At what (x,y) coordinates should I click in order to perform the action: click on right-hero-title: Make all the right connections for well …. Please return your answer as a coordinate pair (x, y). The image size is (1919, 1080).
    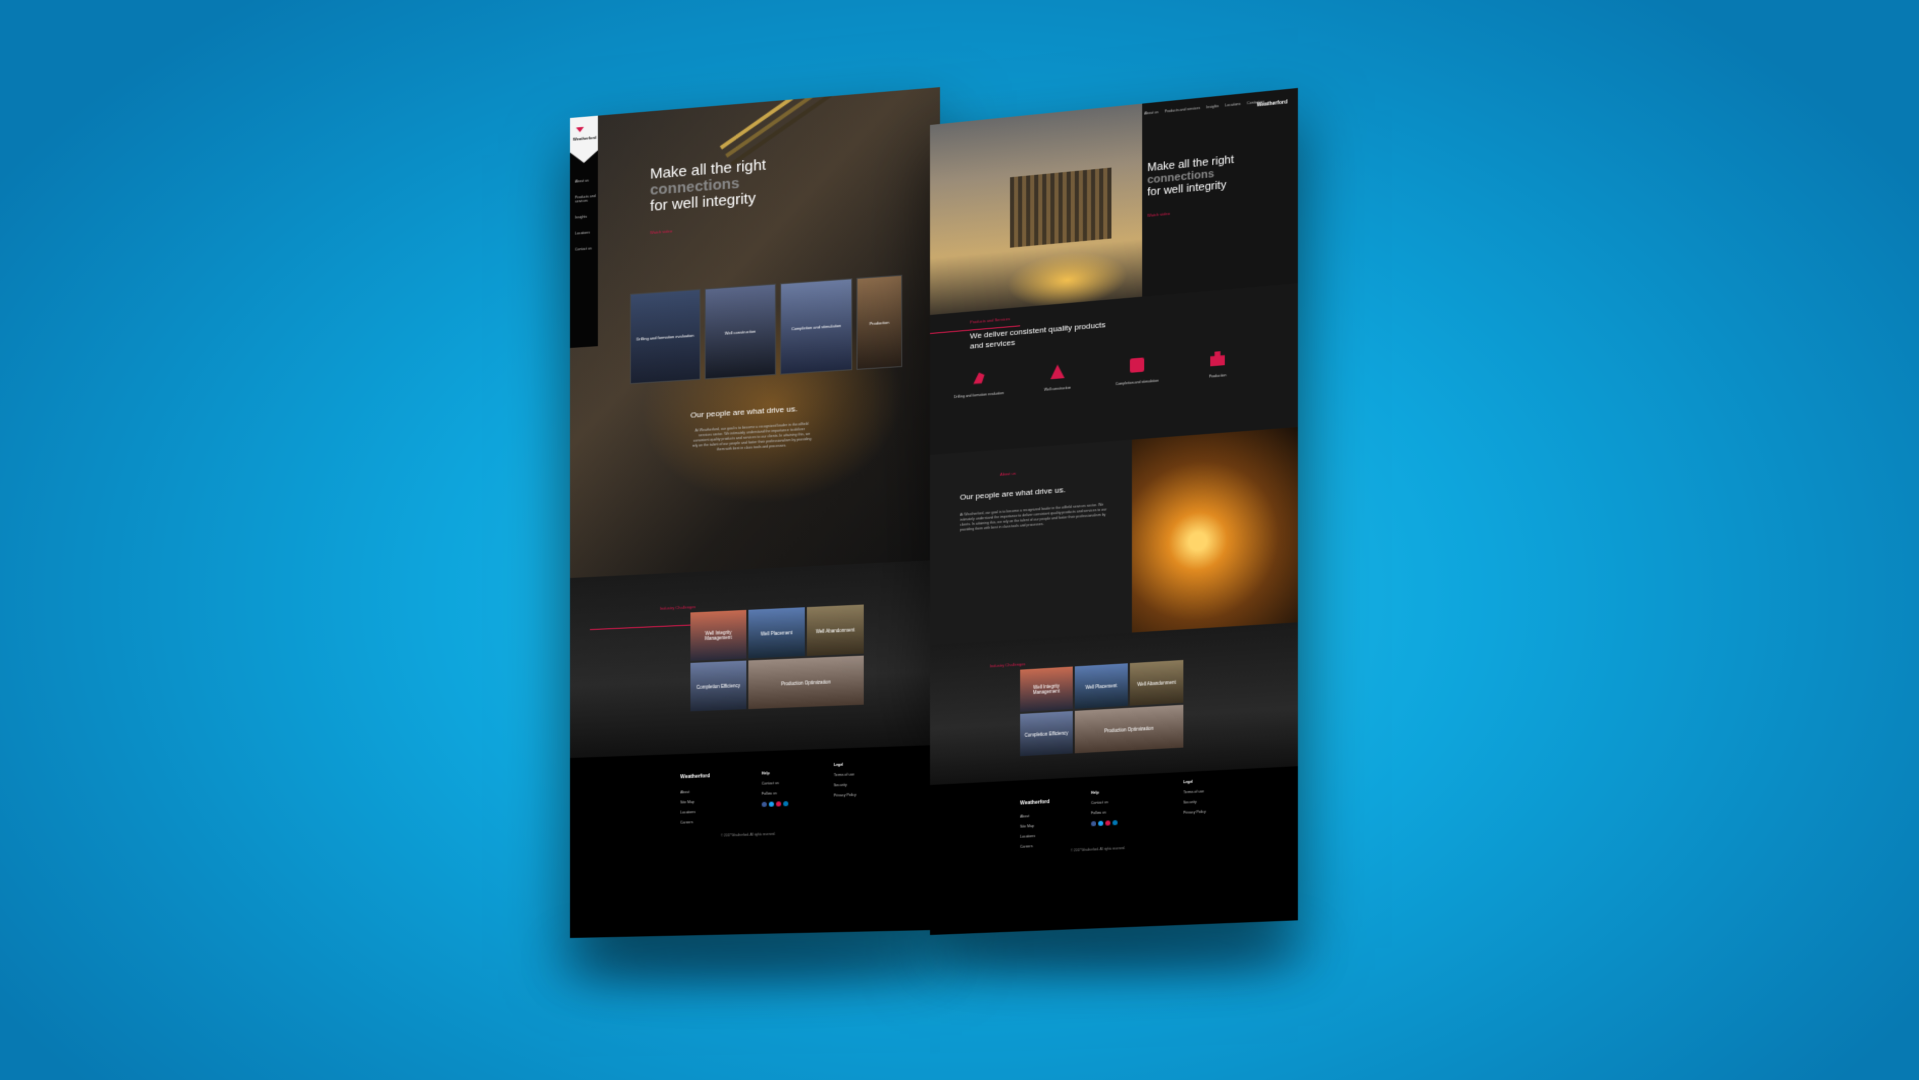
    Looking at the image, I should click on (1190, 176).